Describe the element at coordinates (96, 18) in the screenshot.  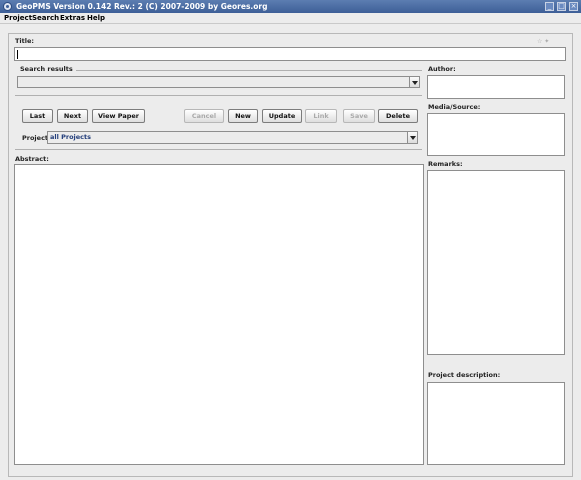
I see `menu-help: Help` at that location.